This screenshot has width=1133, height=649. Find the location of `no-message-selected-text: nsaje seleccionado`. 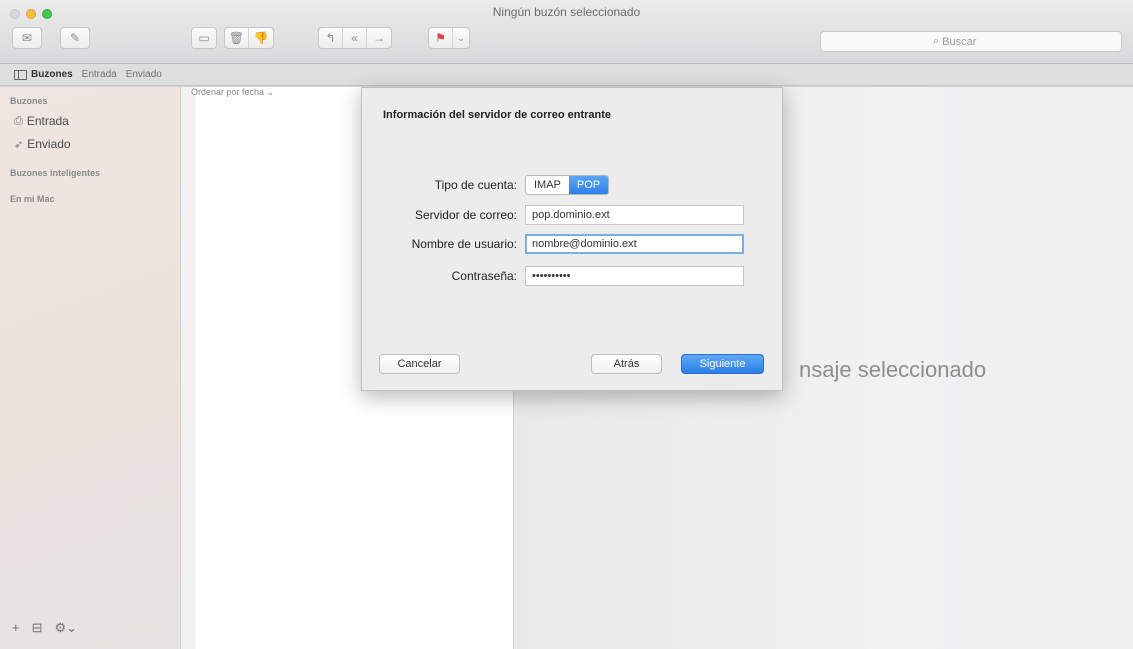

no-message-selected-text: nsaje seleccionado is located at coordinates (893, 369).